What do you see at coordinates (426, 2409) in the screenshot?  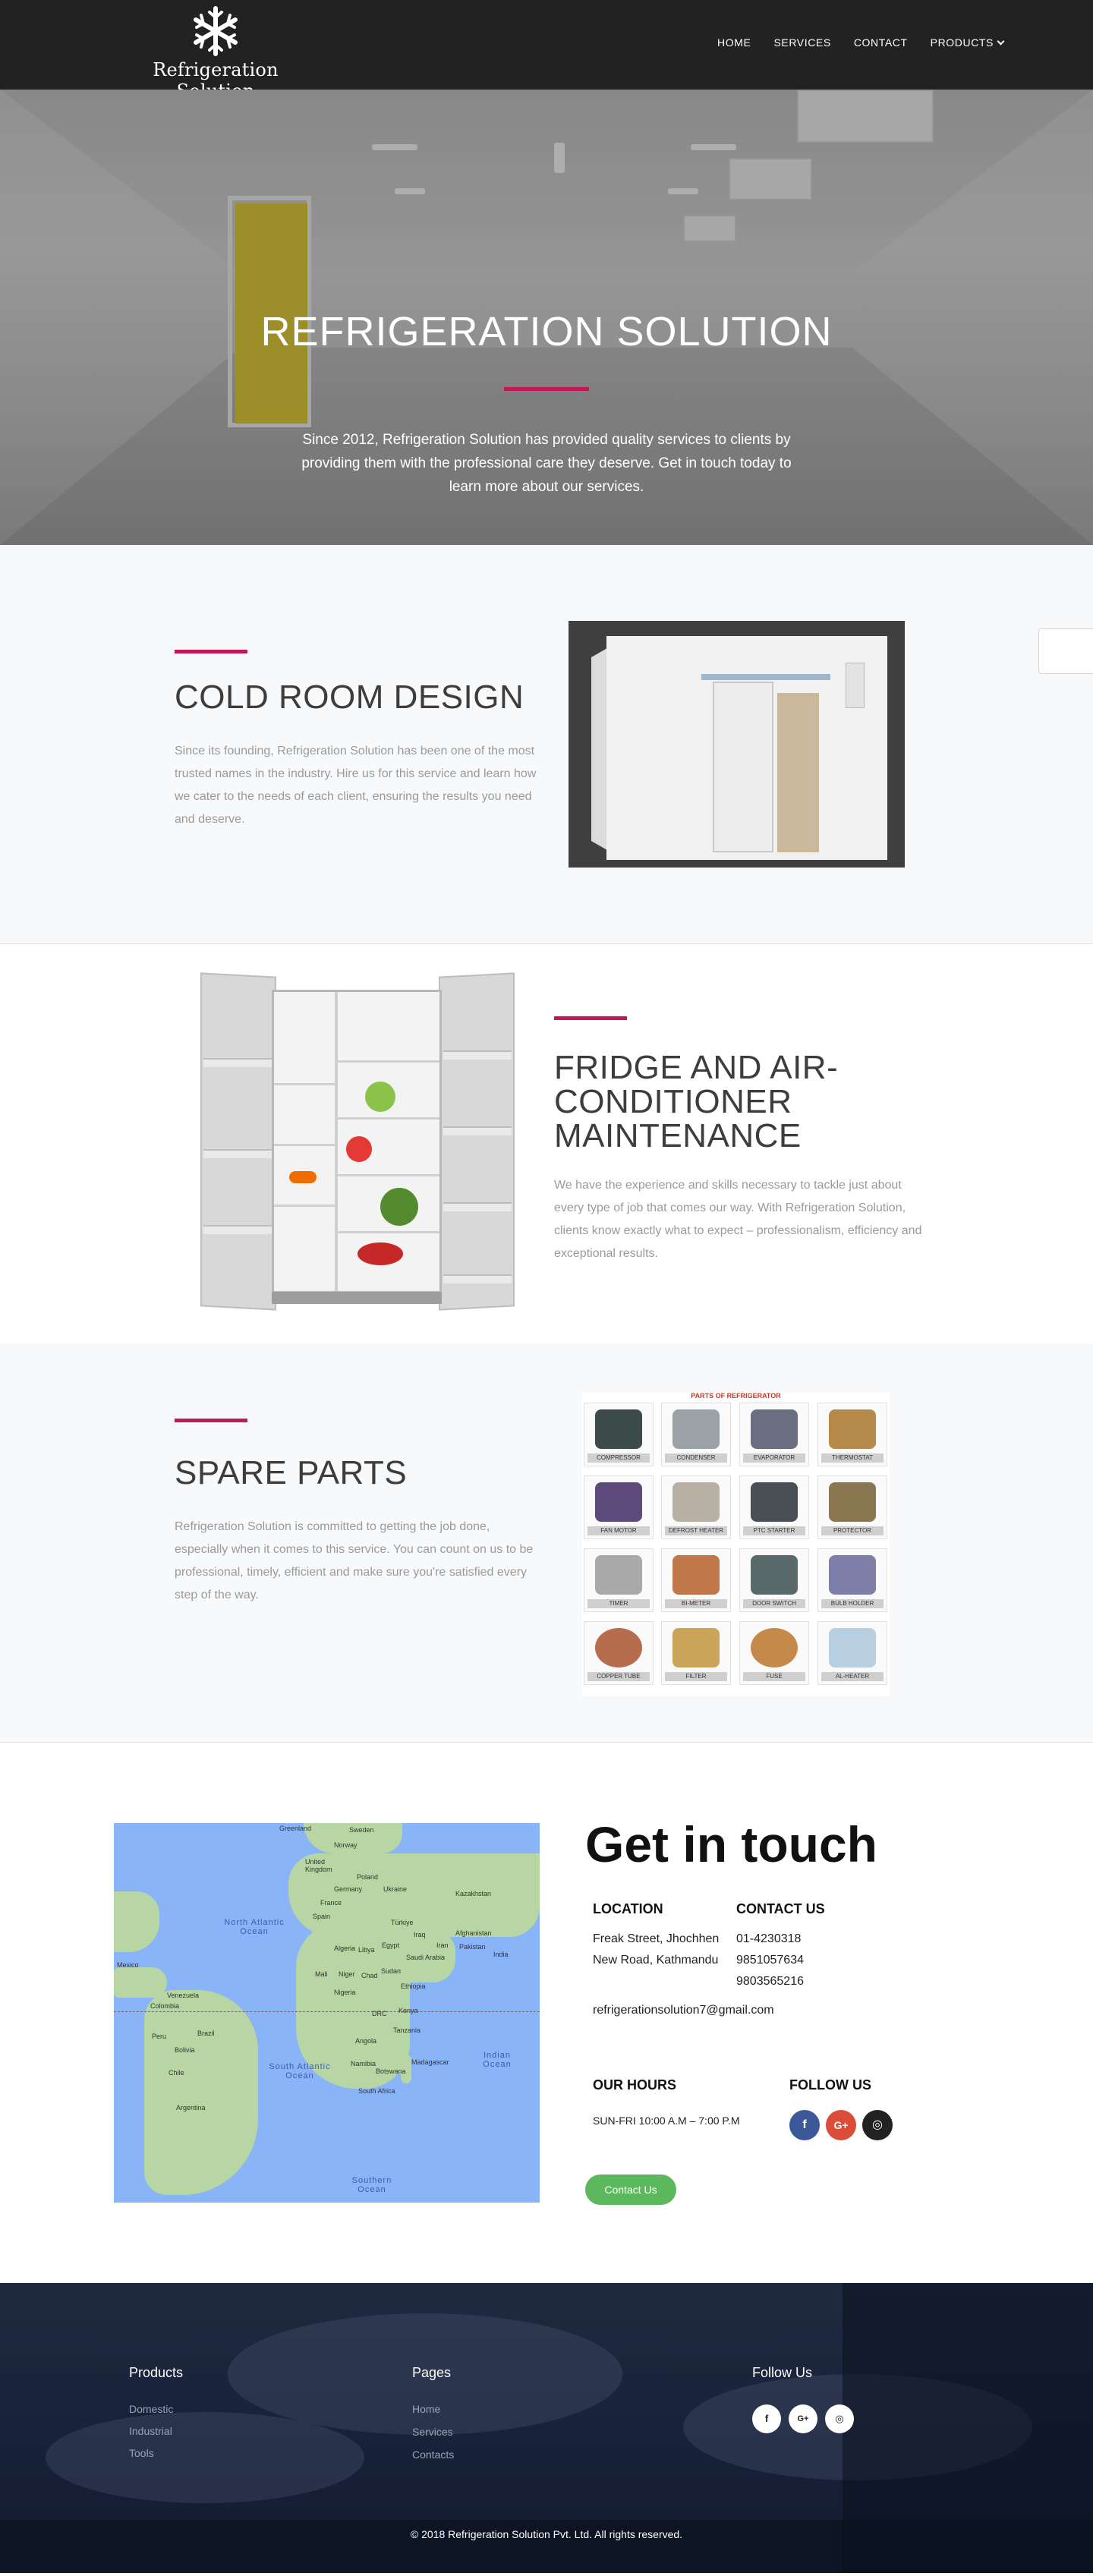 I see `footer-page-link: Home` at bounding box center [426, 2409].